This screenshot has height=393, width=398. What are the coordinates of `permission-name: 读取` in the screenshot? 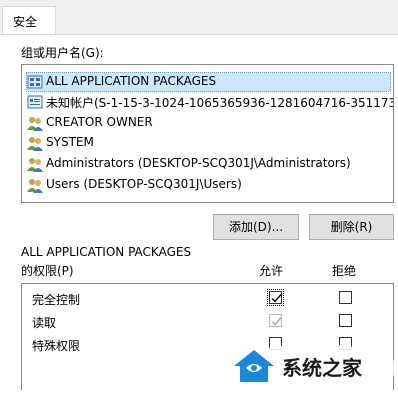 It's located at (44, 323).